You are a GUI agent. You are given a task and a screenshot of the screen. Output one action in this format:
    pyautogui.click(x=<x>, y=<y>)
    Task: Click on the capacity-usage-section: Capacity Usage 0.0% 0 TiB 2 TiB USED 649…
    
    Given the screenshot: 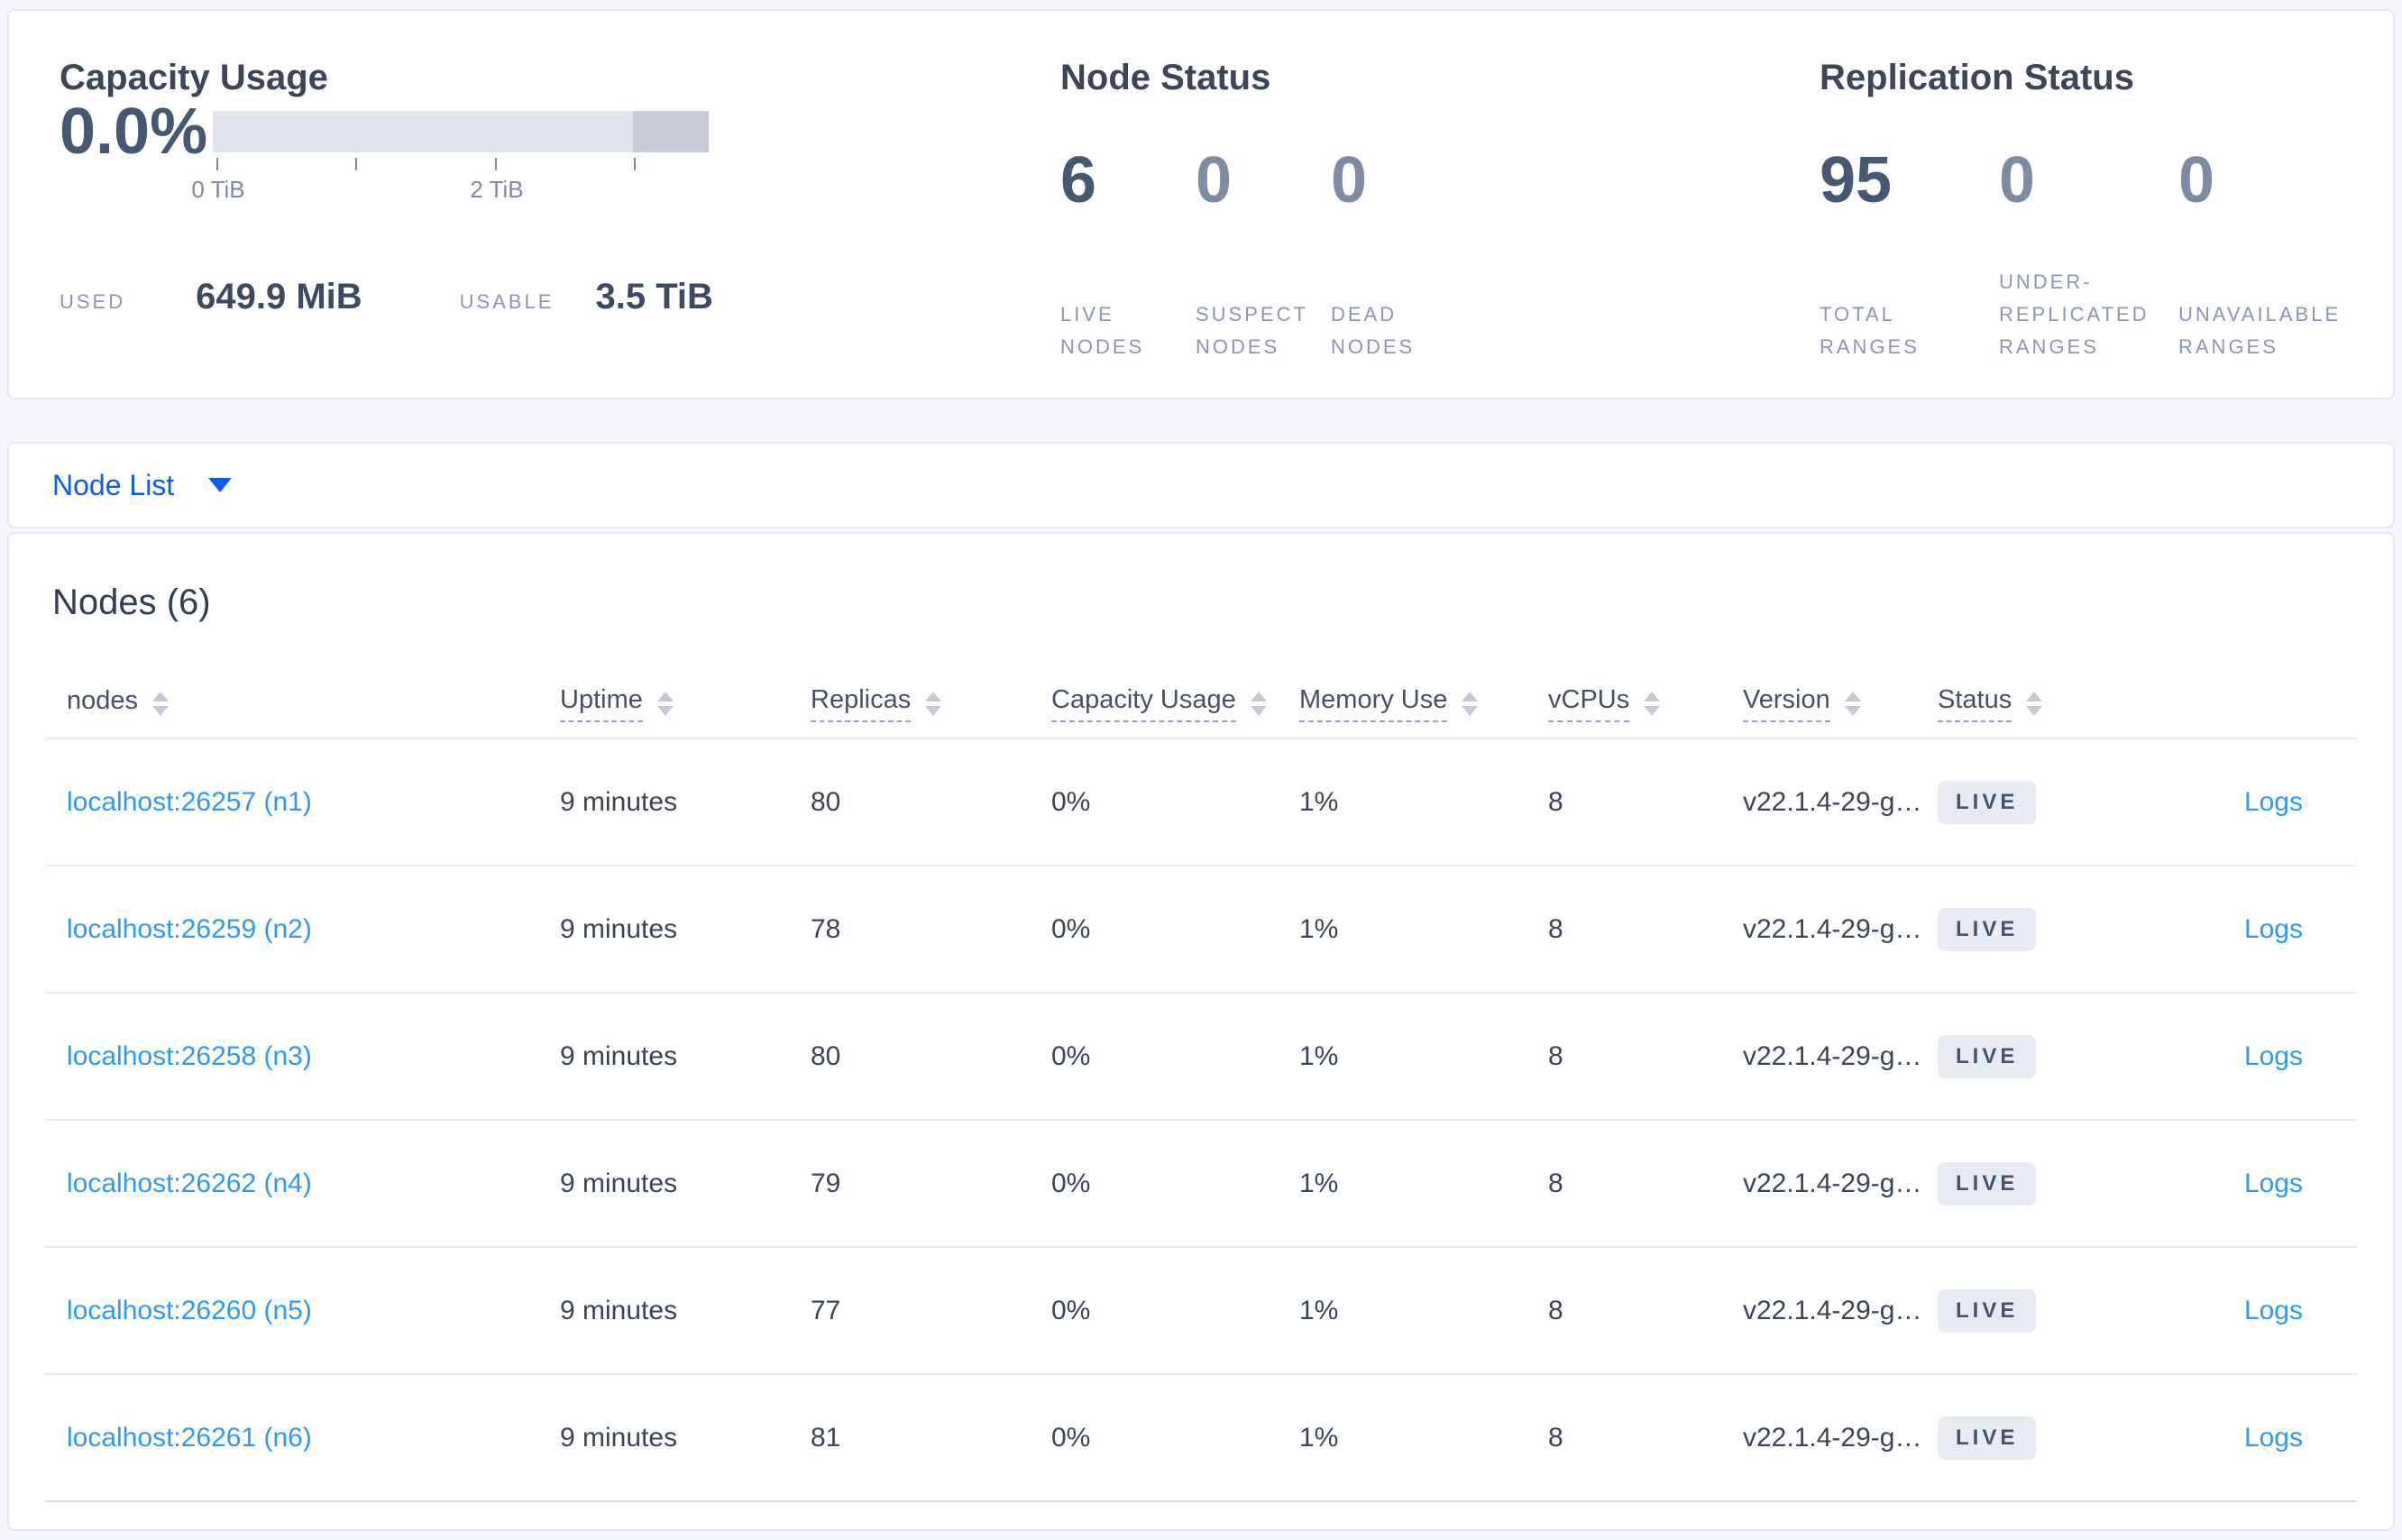 What is the action you would take?
    pyautogui.click(x=537, y=204)
    